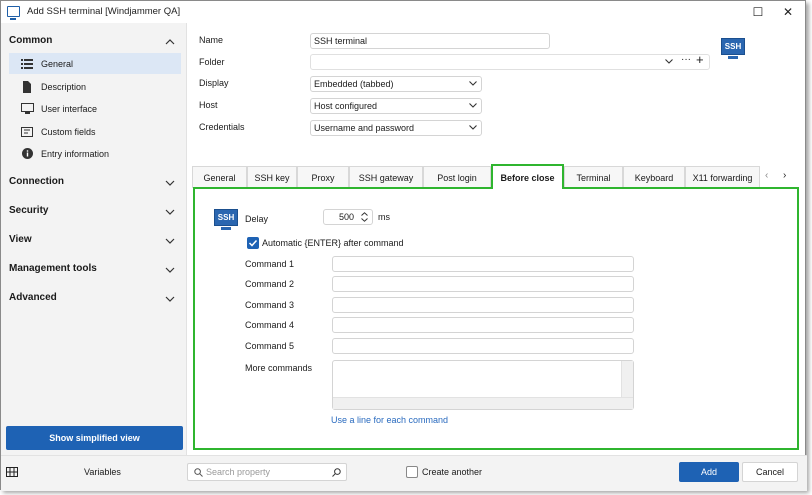 The height and width of the screenshot is (495, 812). I want to click on variables-button: Variables, so click(102, 472).